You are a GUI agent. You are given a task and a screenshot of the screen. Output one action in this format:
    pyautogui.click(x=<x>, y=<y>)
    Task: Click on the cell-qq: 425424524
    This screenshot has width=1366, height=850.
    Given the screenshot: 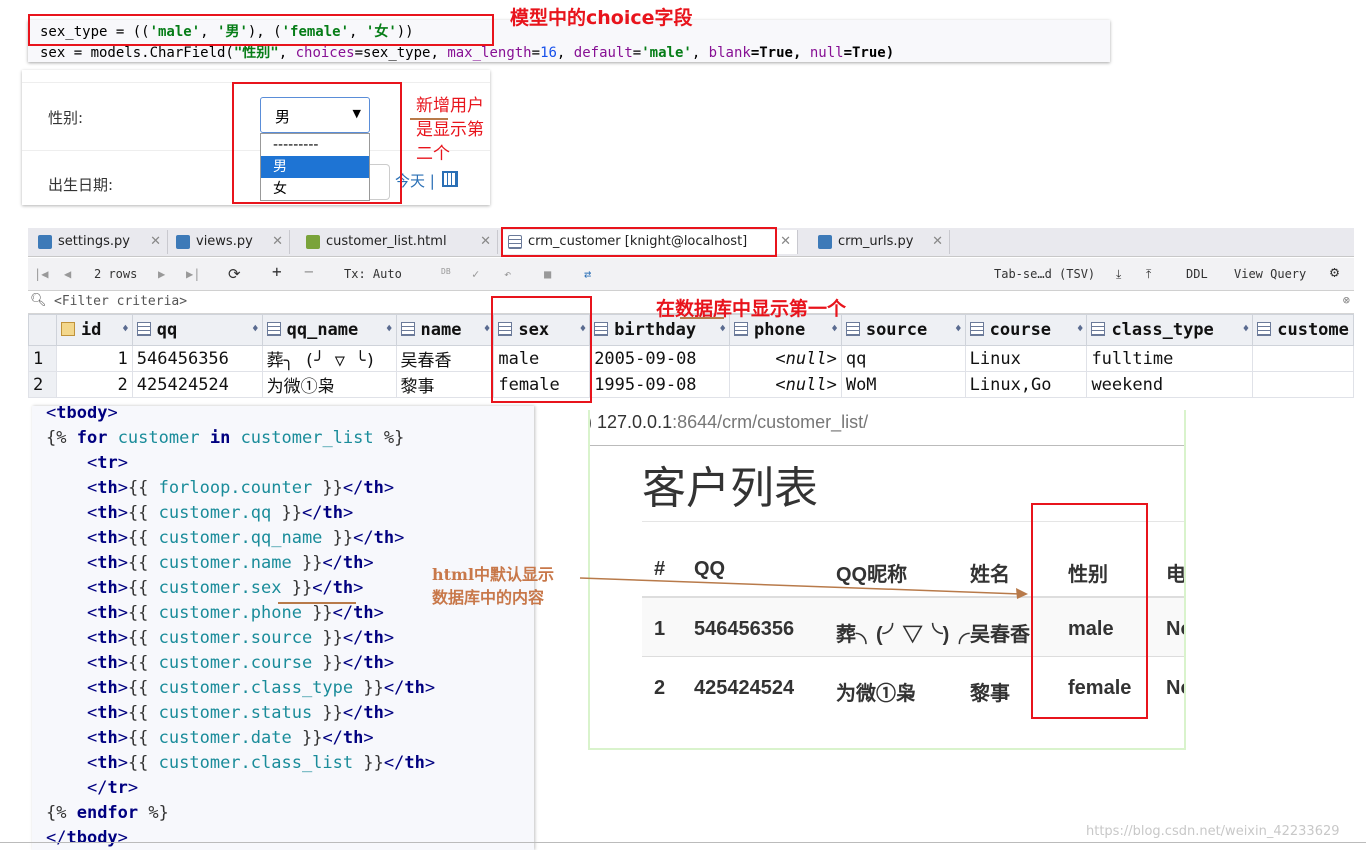 What is the action you would take?
    pyautogui.click(x=197, y=384)
    